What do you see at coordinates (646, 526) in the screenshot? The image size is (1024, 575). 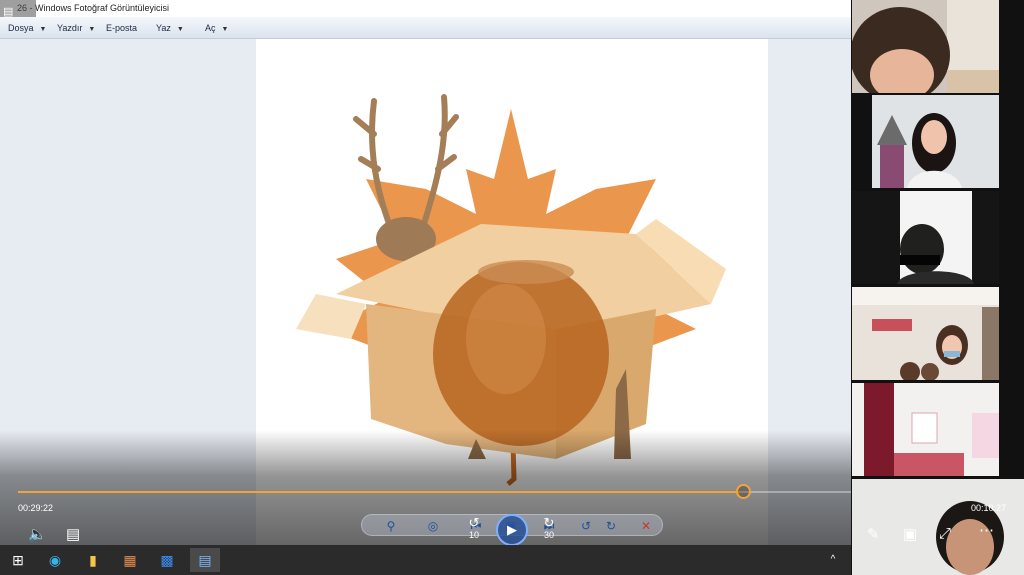 I see `delete-icon: ✕` at bounding box center [646, 526].